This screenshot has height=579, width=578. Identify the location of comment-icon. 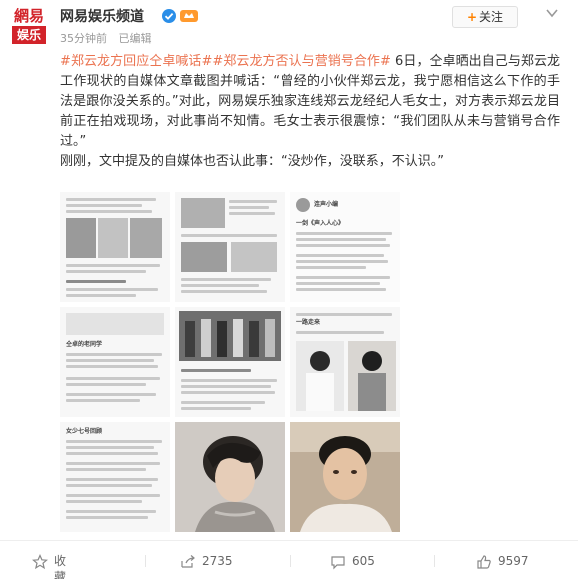
(338, 563).